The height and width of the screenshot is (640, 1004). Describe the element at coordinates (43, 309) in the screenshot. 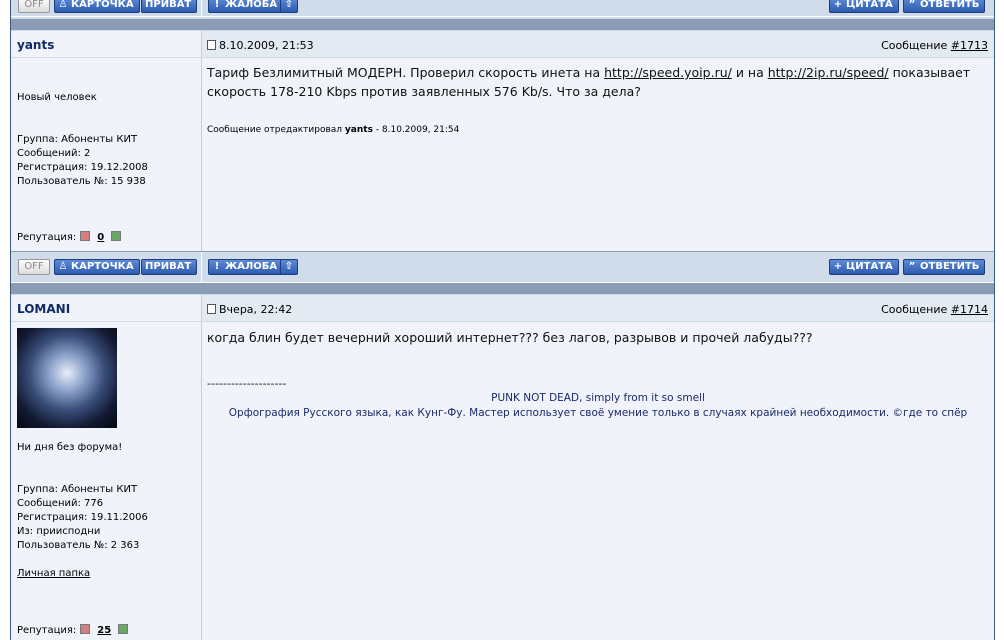

I see `post-author-name: LOMANI` at that location.